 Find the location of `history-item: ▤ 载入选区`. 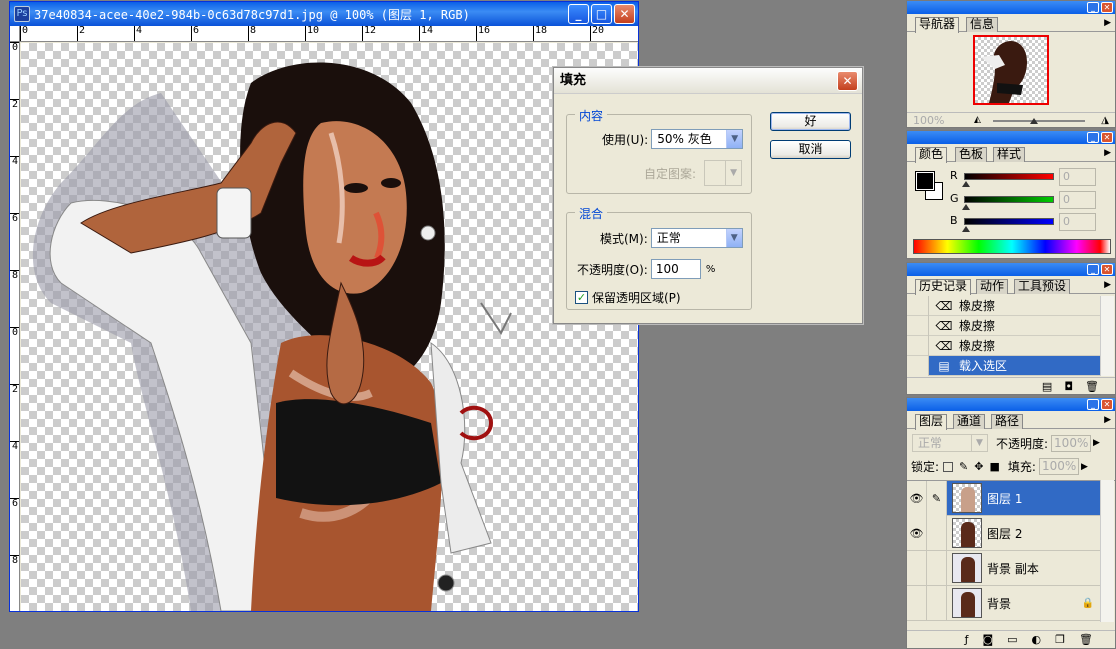

history-item: ▤ 载入选区 is located at coordinates (1003, 365).